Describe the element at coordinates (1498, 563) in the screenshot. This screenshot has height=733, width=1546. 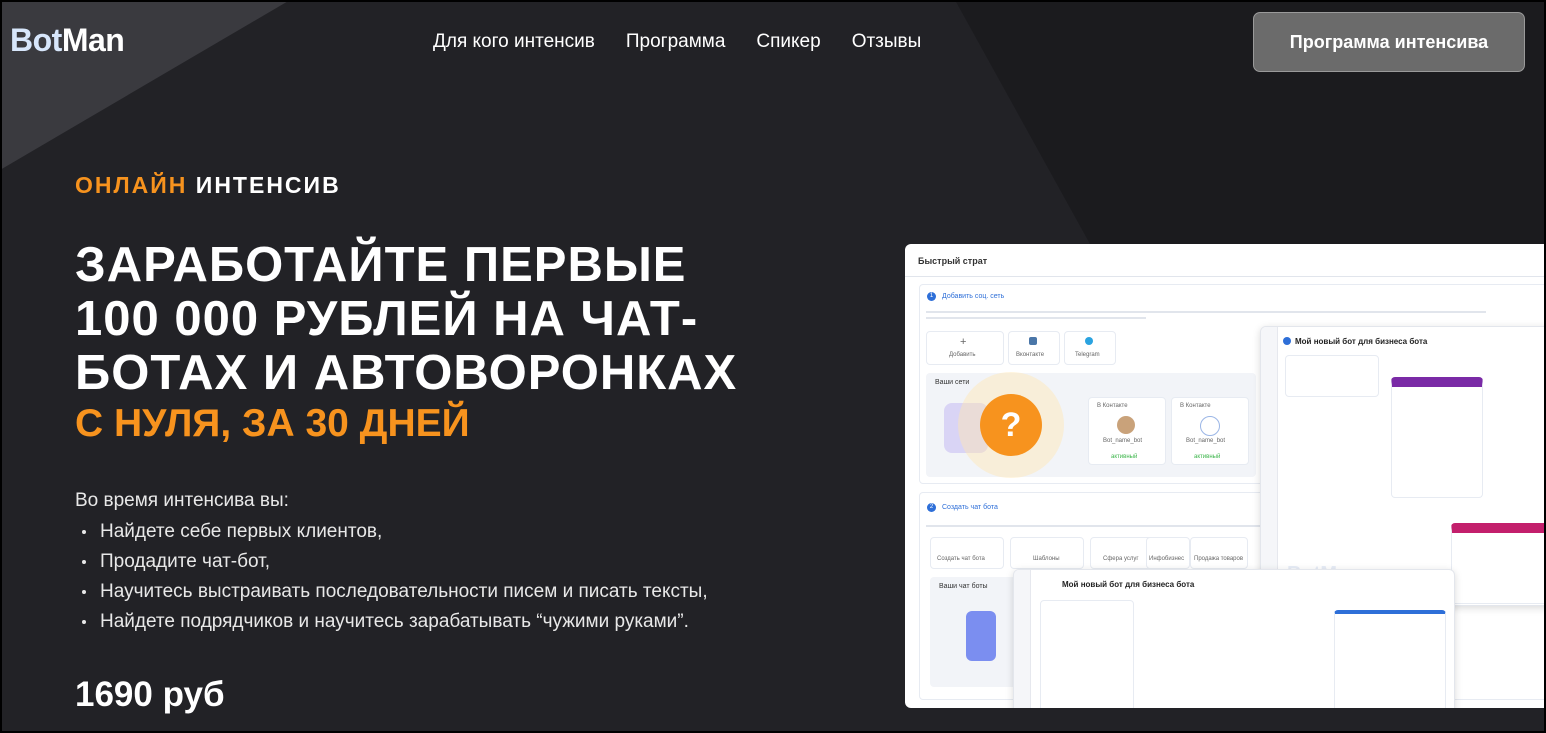
I see `message-node` at that location.